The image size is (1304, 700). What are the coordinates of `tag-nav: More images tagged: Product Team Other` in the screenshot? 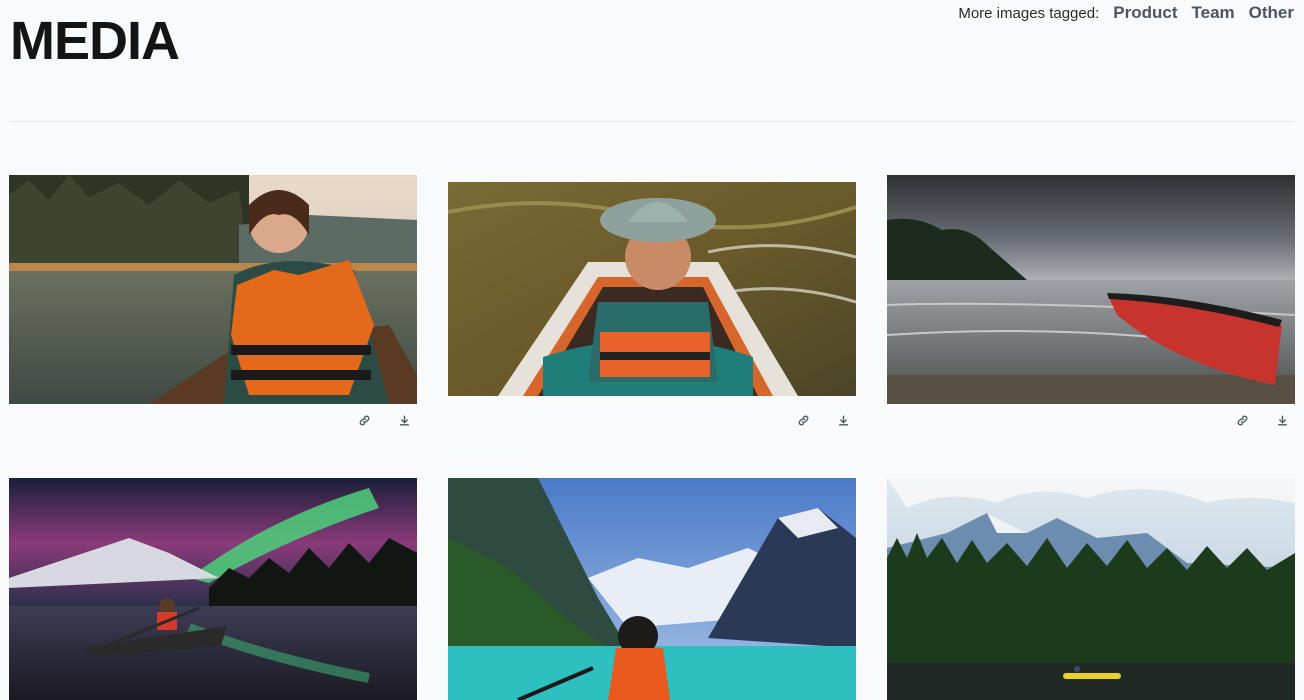 It's located at (1126, 13).